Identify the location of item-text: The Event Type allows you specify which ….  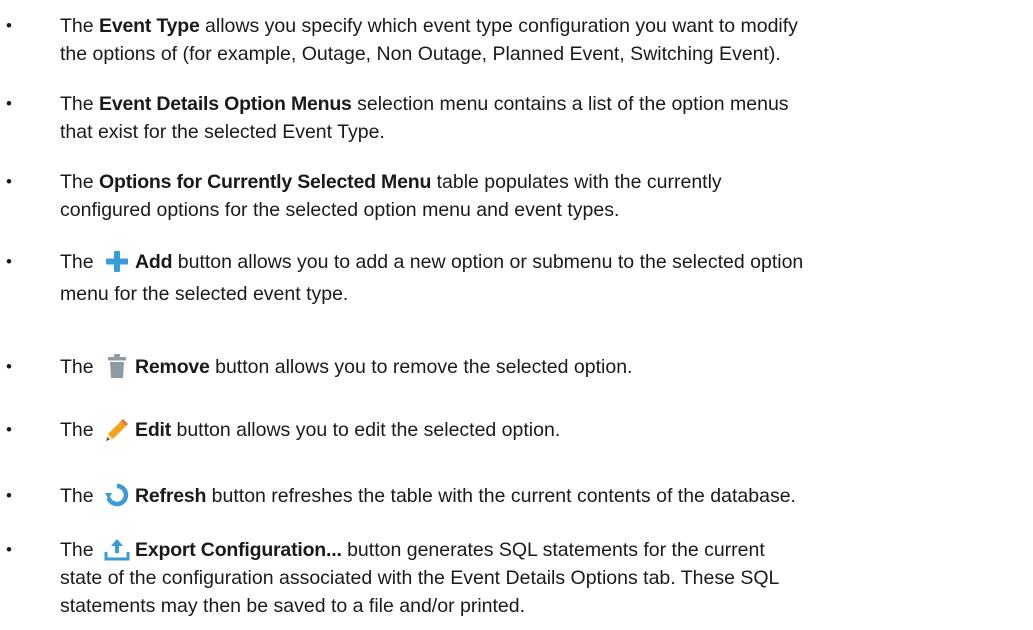
(545, 40).